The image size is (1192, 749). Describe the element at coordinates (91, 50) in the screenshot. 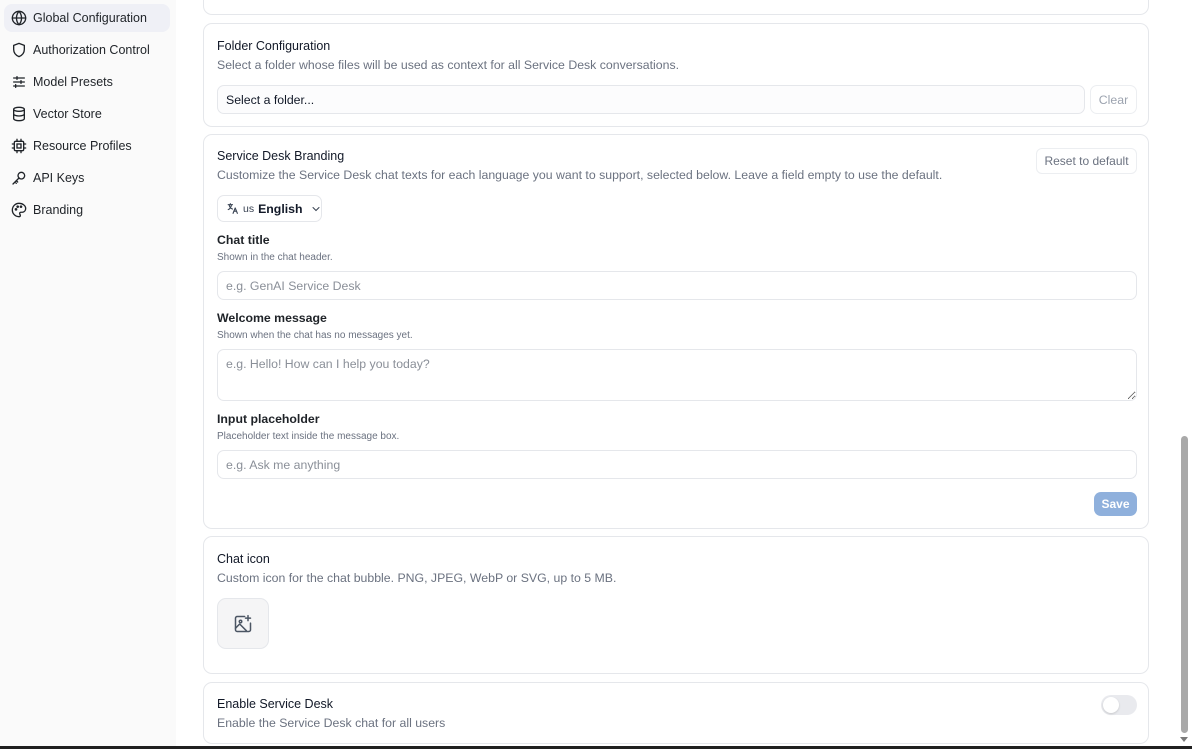

I see `sidebar-item-label: Authorization Control` at that location.